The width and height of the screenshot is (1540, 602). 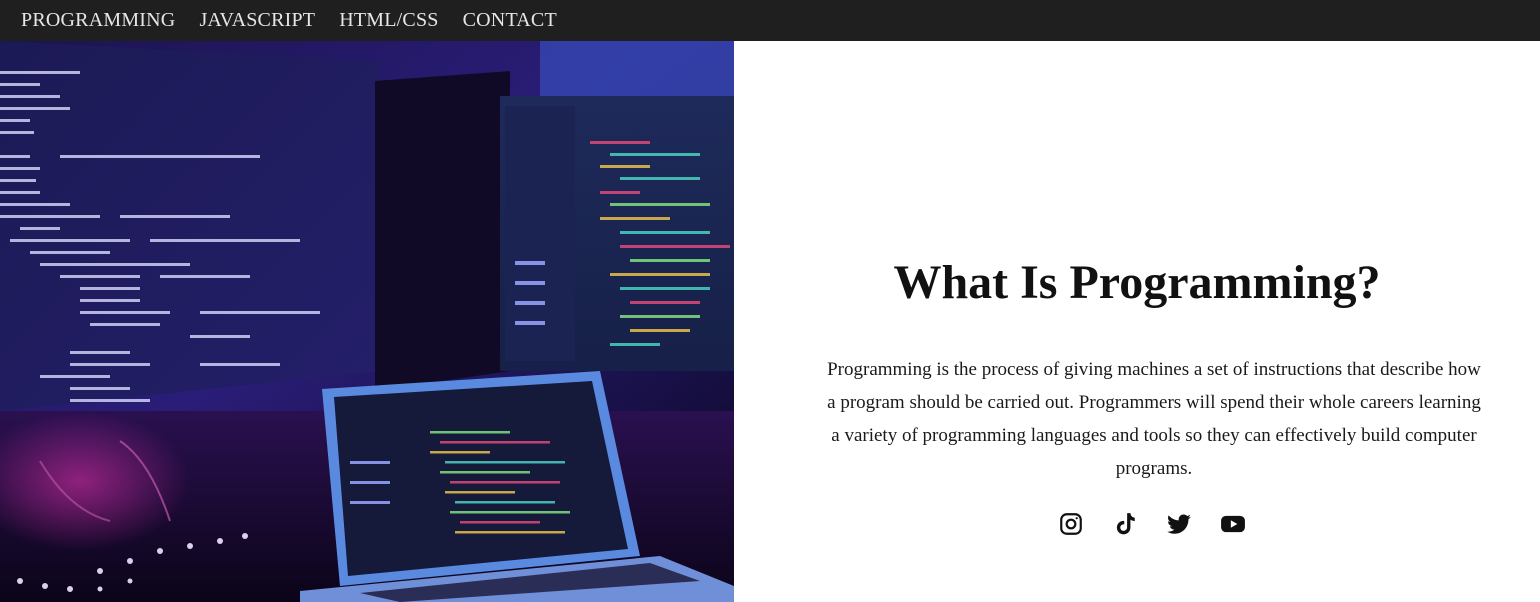 What do you see at coordinates (388, 20) in the screenshot?
I see `nav-link-html-css: HTML/CSS` at bounding box center [388, 20].